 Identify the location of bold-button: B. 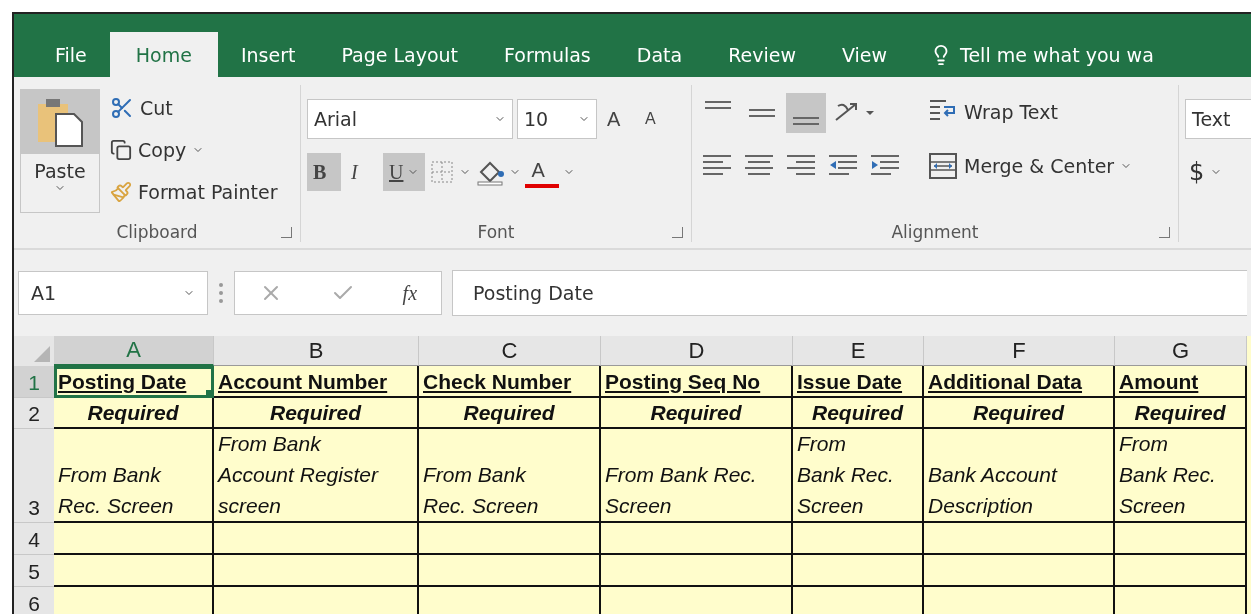
(324, 172).